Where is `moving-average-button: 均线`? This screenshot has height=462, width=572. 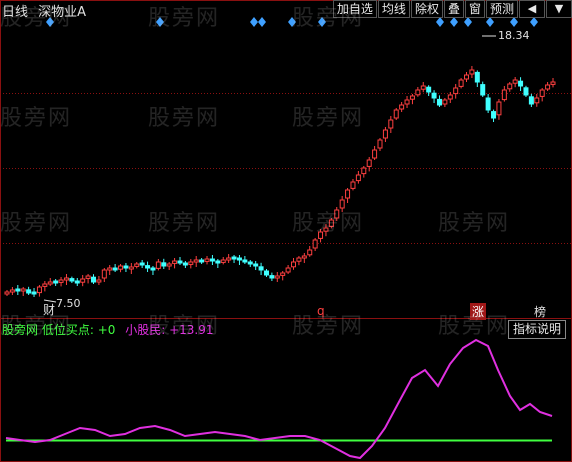 moving-average-button: 均线 is located at coordinates (393, 9).